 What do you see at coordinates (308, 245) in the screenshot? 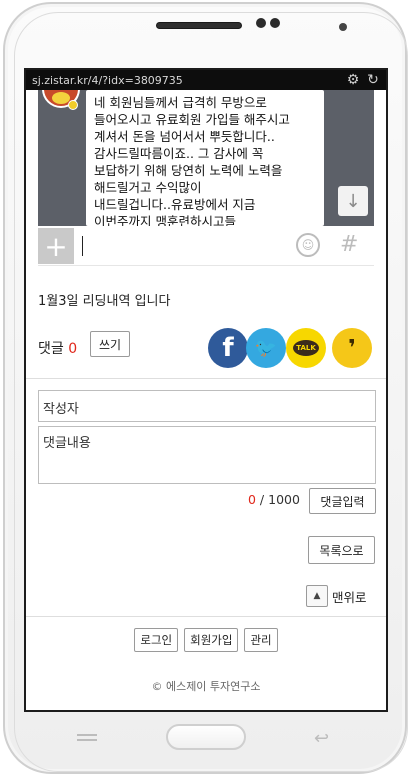
I see `emoji-icon: ☺` at bounding box center [308, 245].